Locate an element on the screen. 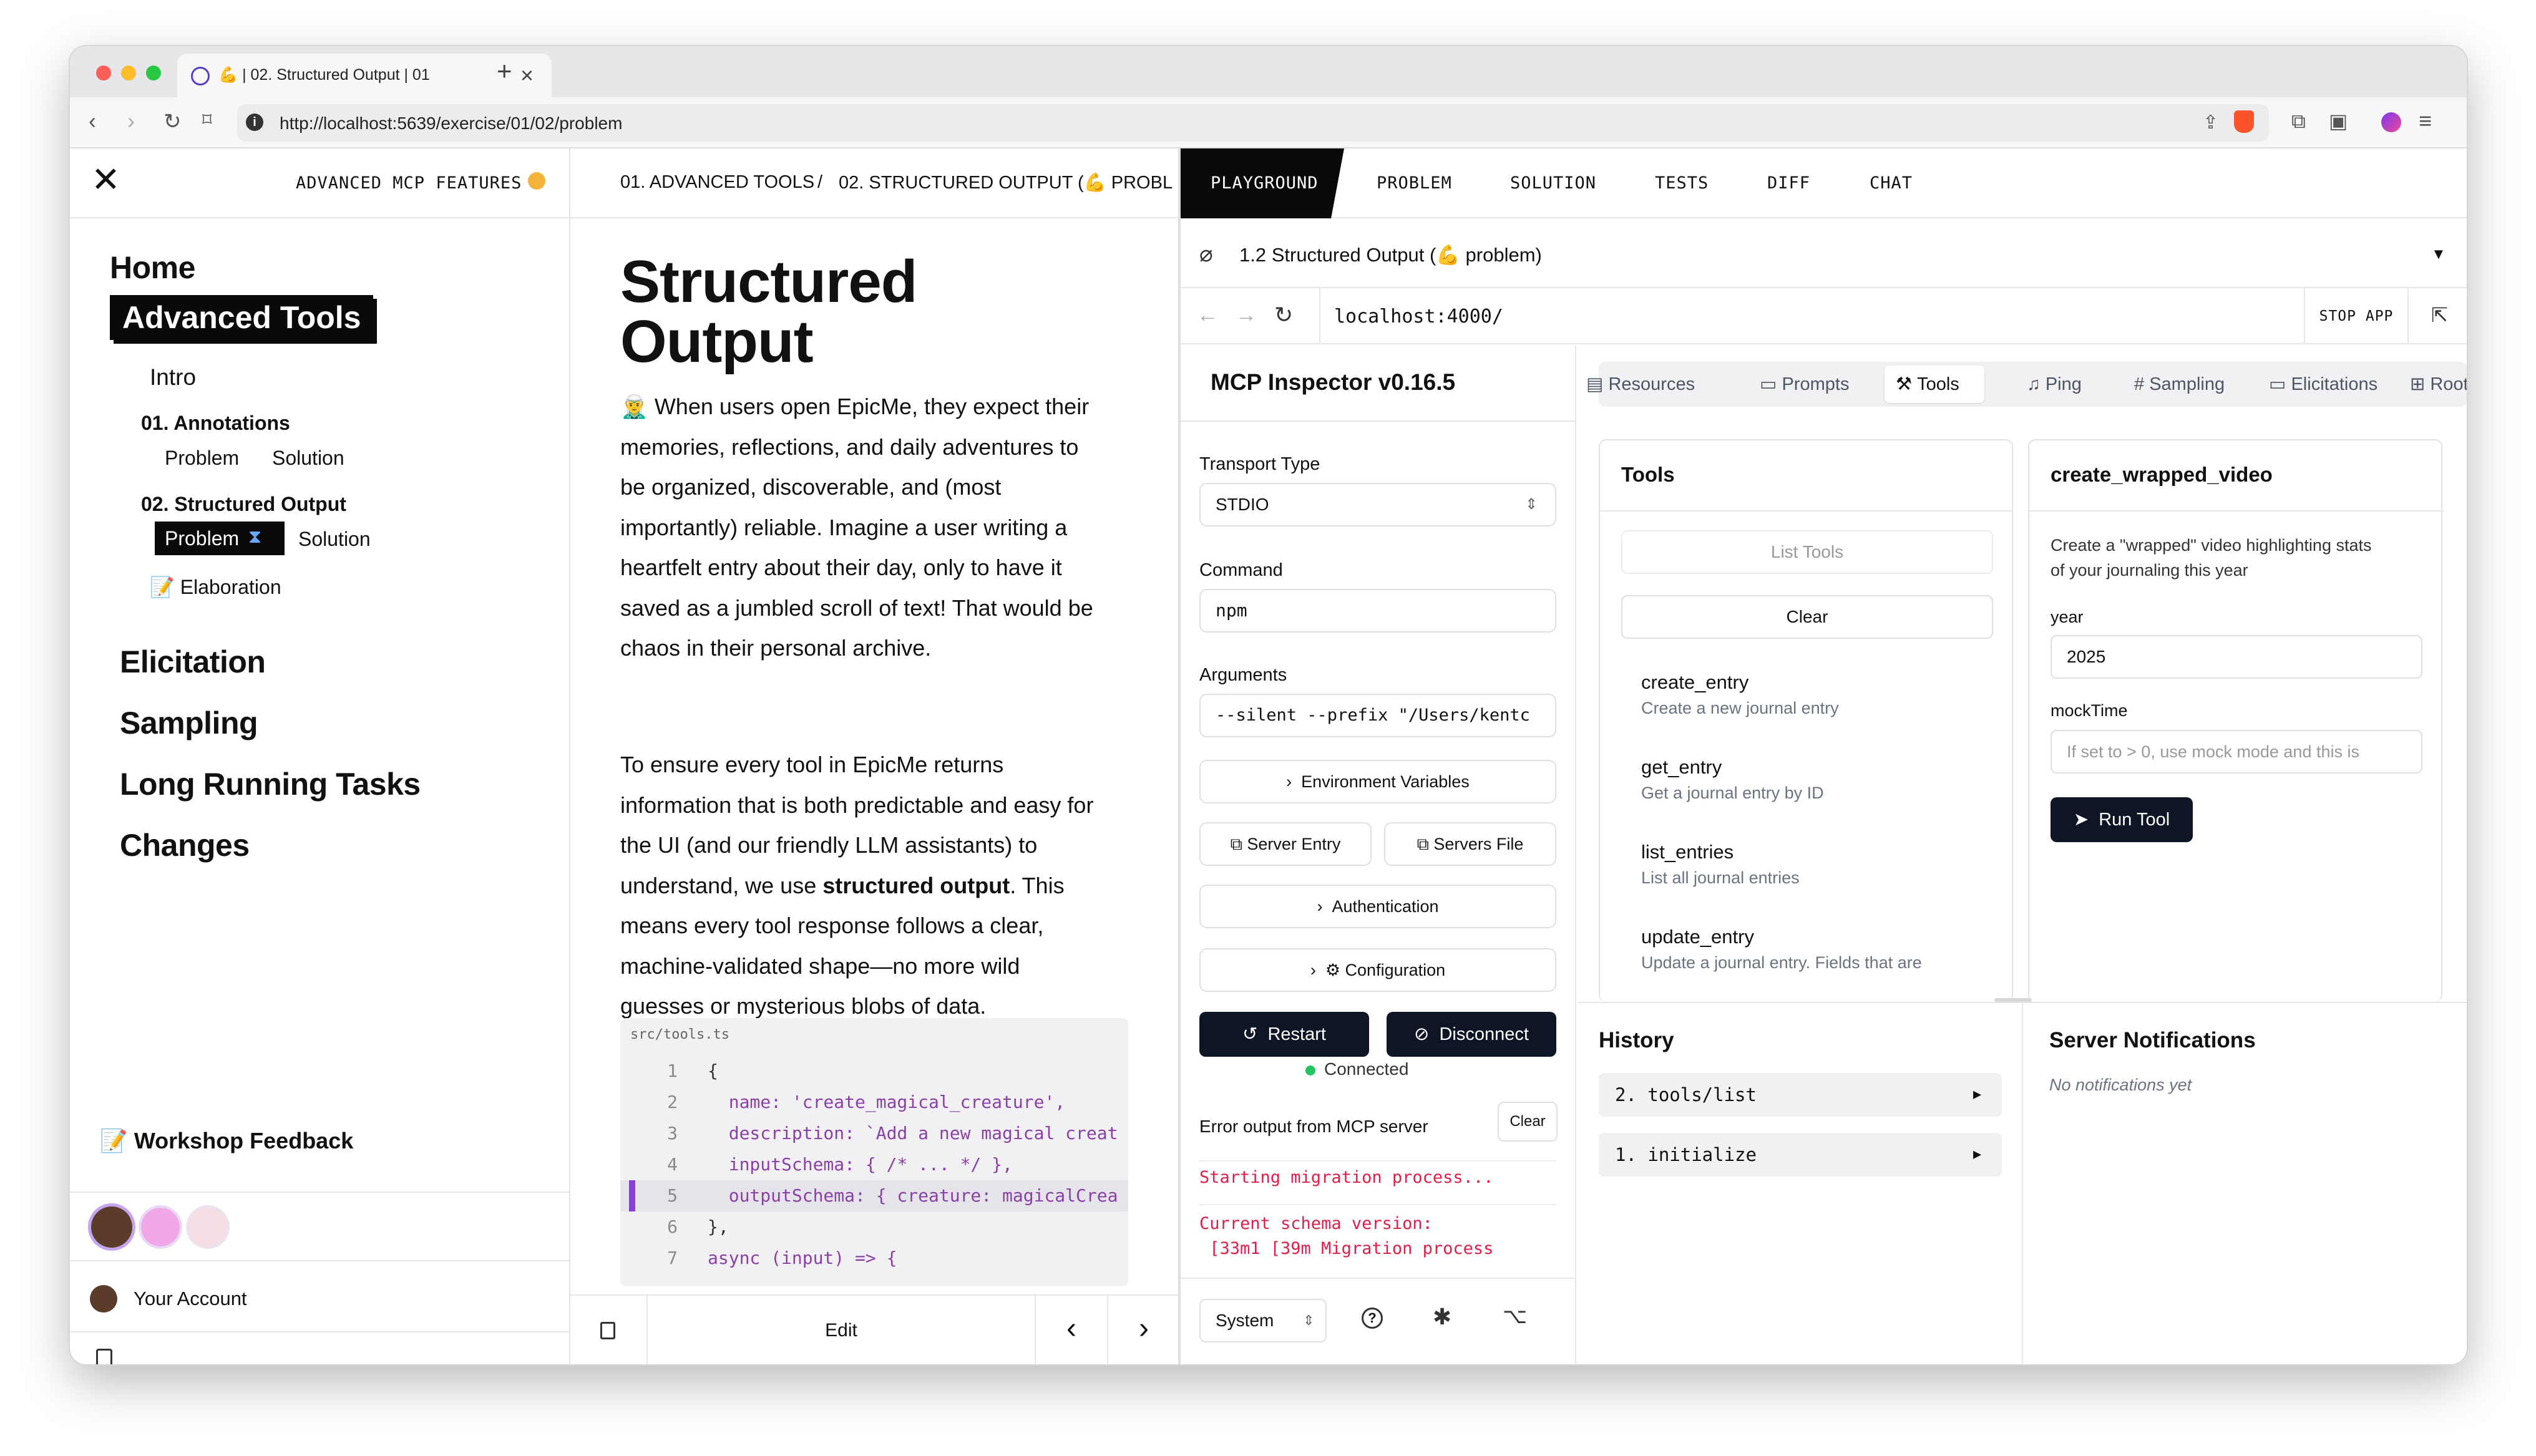 This screenshot has height=1456, width=2536. tool-name: list_entries is located at coordinates (1688, 852).